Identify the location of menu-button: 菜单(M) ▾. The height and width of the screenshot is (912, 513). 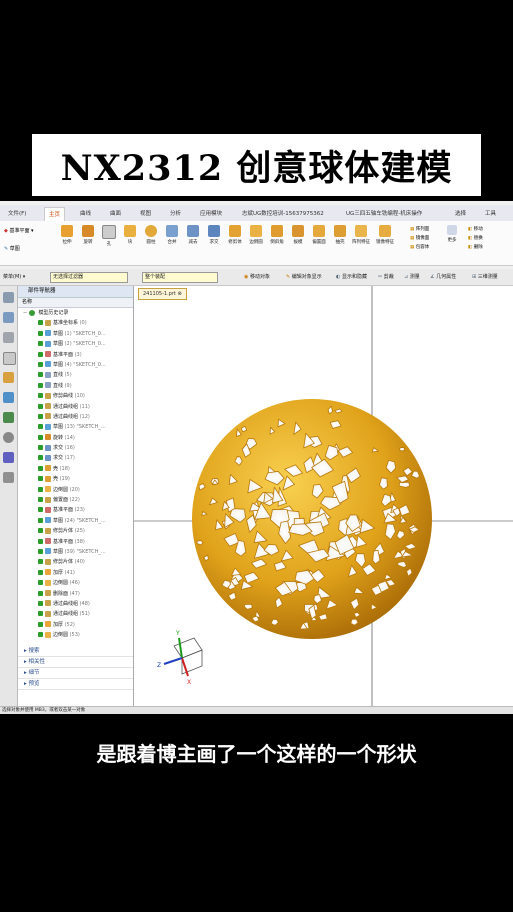
(14, 276).